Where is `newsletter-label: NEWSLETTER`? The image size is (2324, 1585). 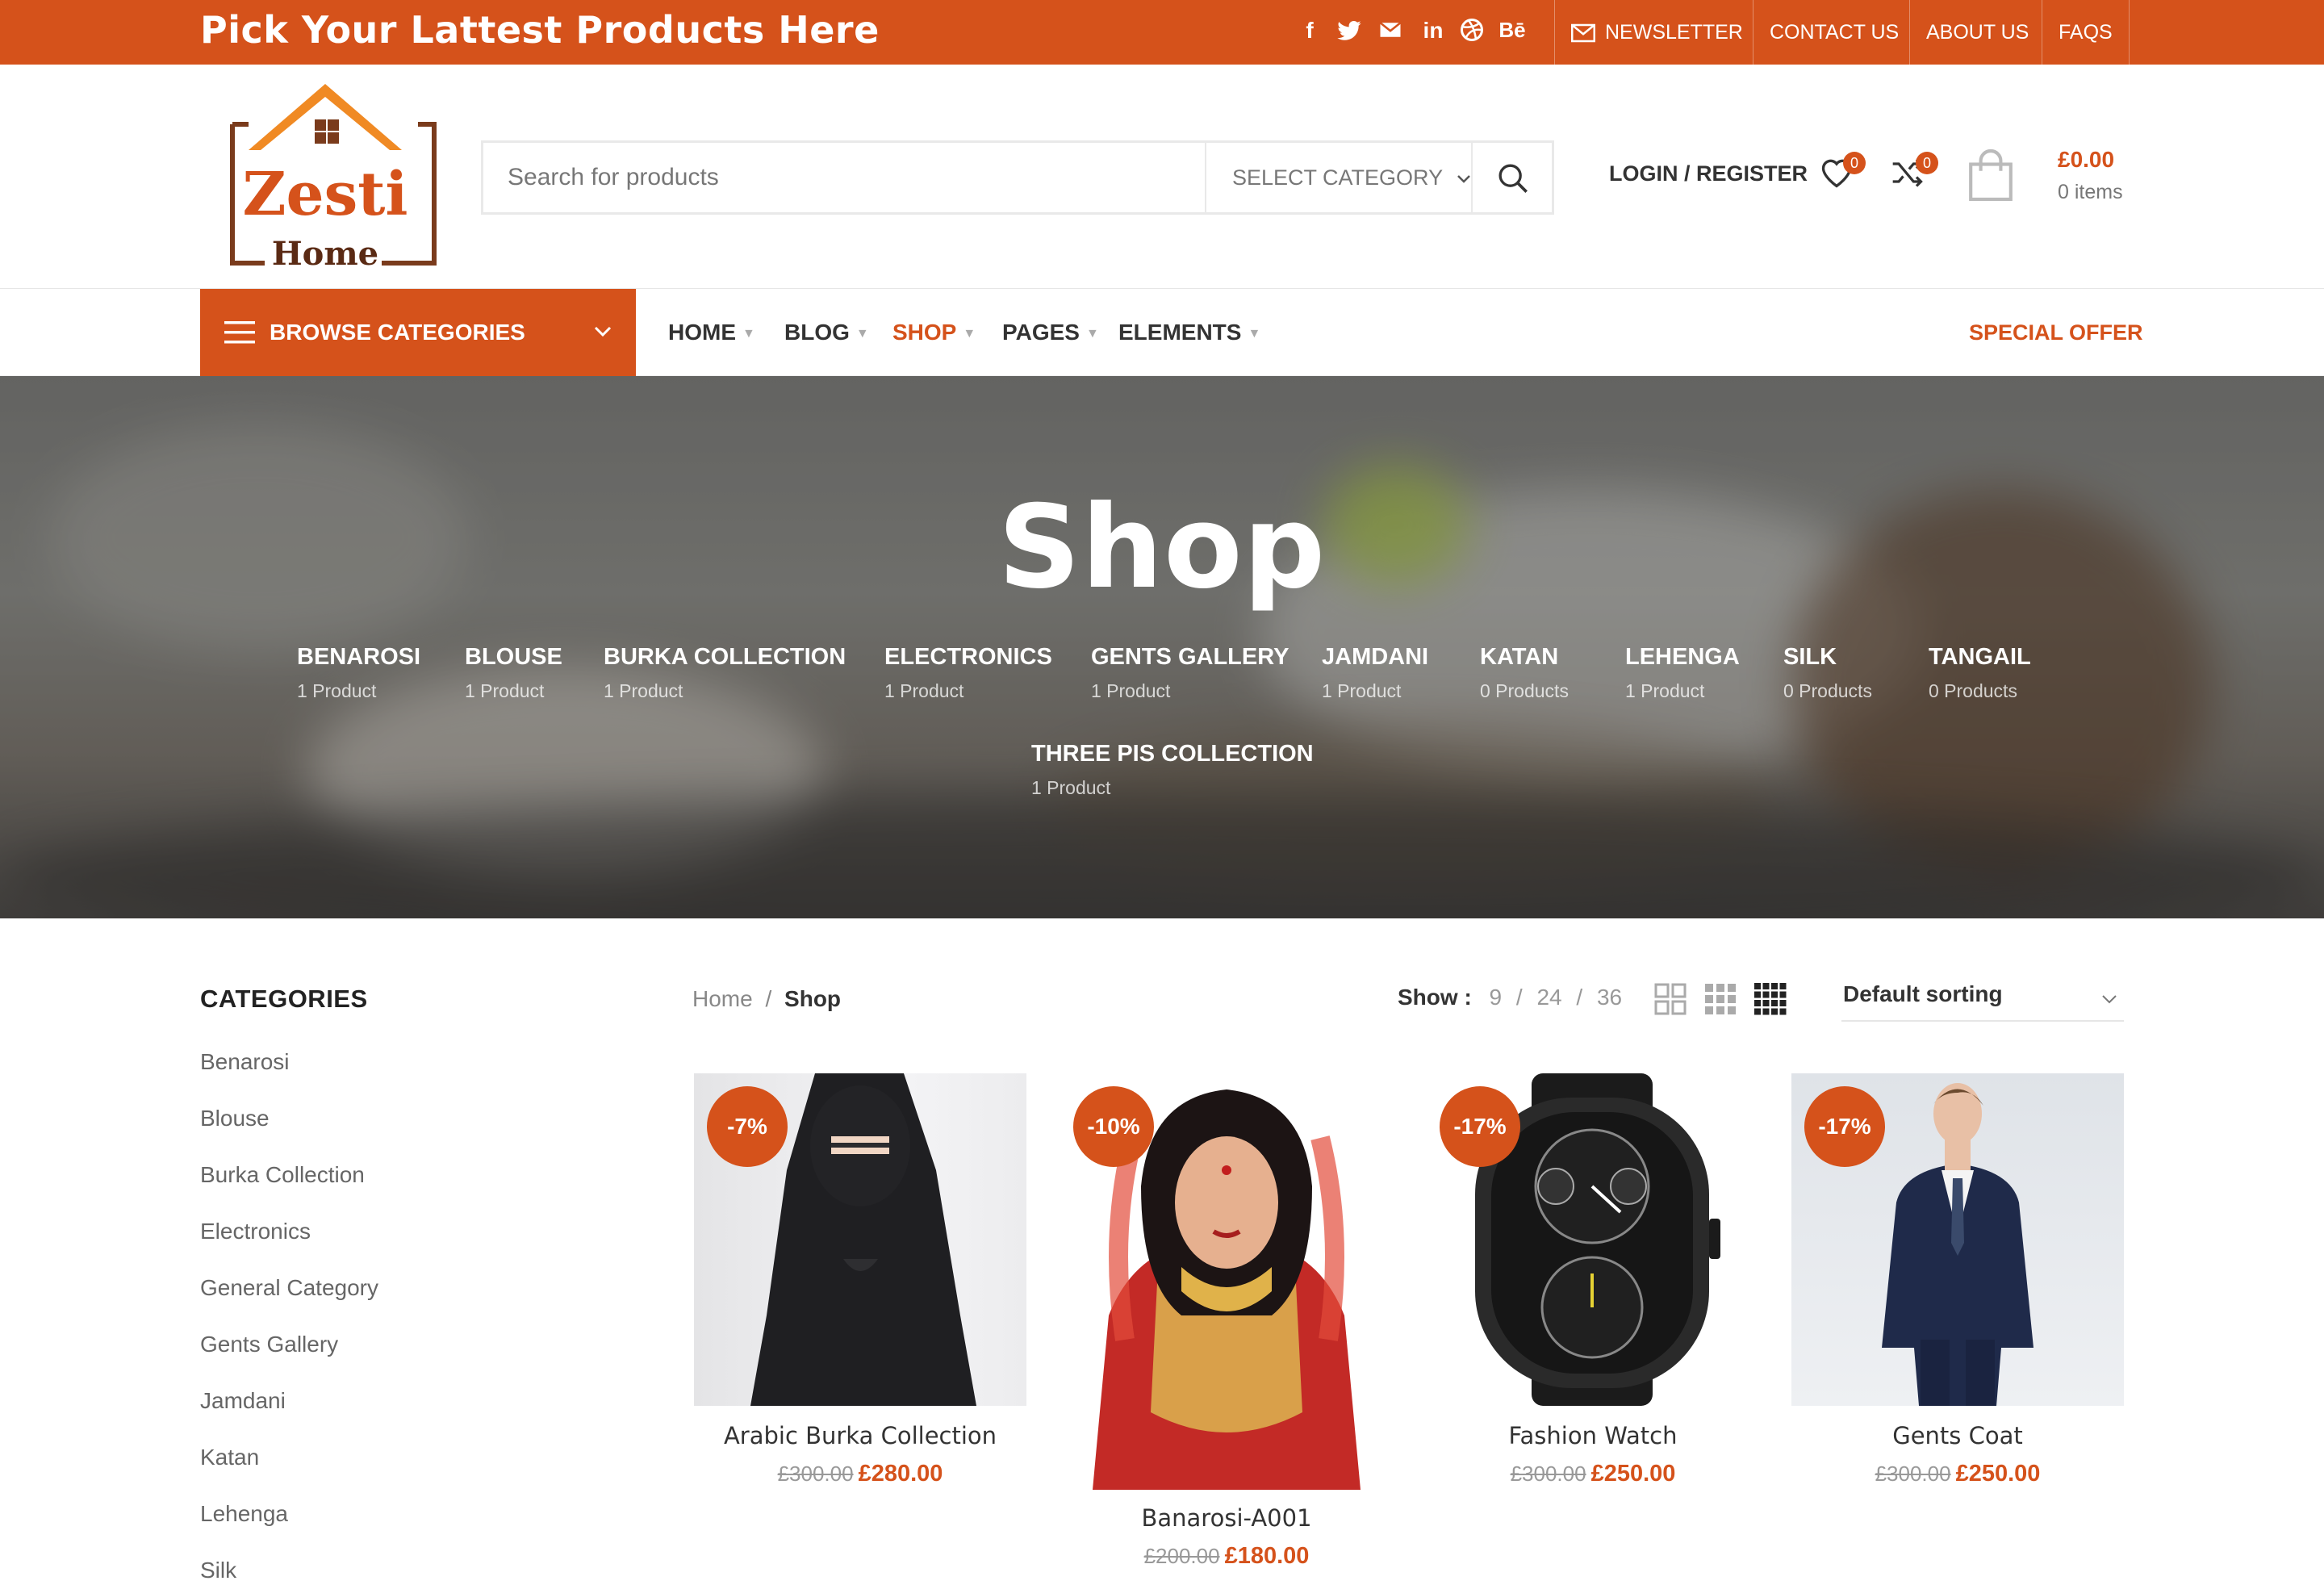 newsletter-label: NEWSLETTER is located at coordinates (1674, 32).